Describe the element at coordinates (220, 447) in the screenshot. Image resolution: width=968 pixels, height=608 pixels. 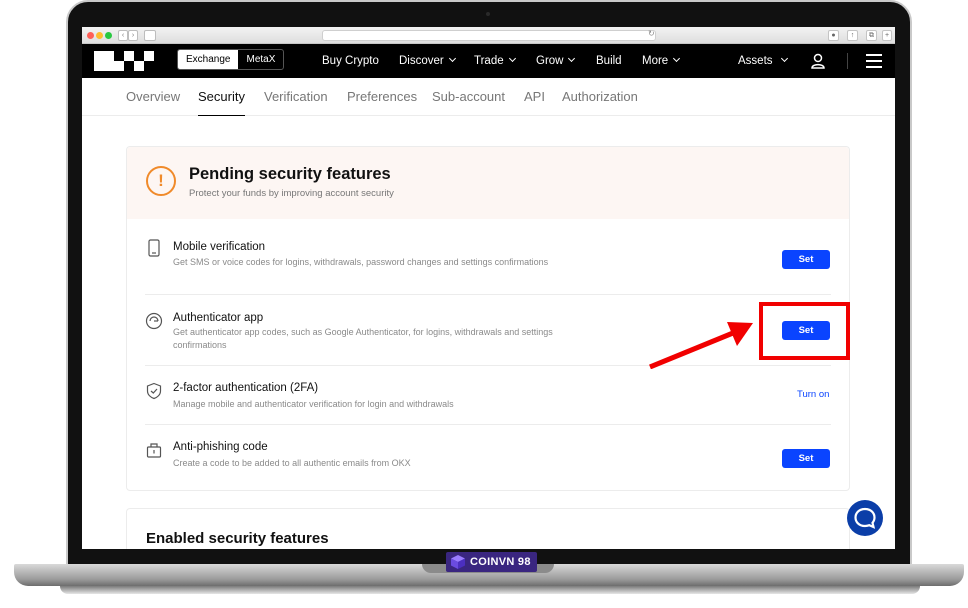
I see `row-title: Anti-phishing code` at that location.